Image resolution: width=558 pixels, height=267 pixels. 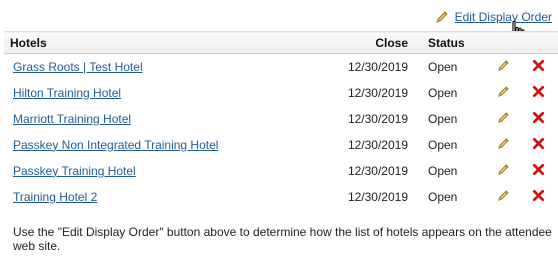 I want to click on hotel-name-cell: Training Hotel 2, so click(x=154, y=197).